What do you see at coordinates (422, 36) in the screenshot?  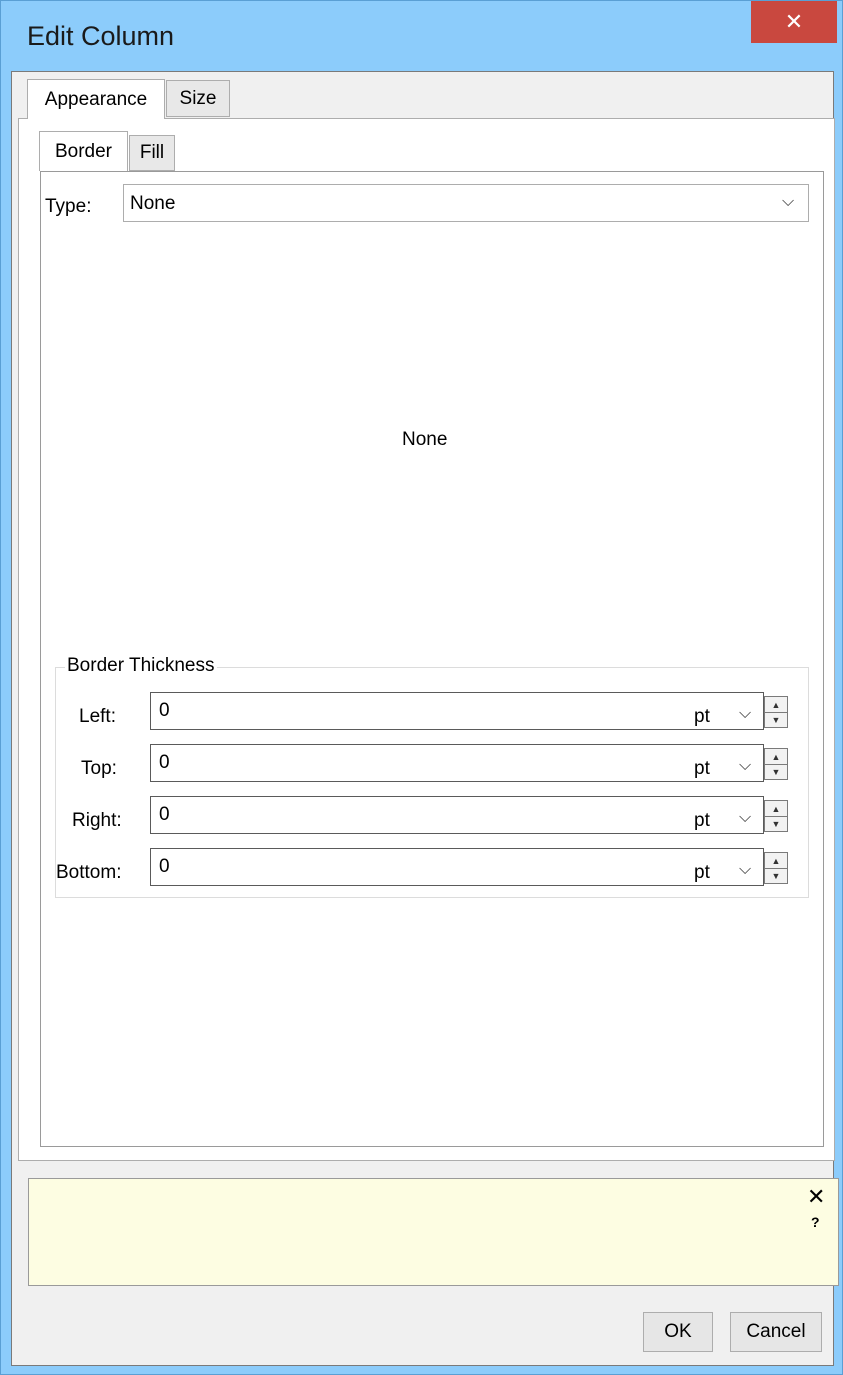 I see `title-bar: Edit Column ✕` at bounding box center [422, 36].